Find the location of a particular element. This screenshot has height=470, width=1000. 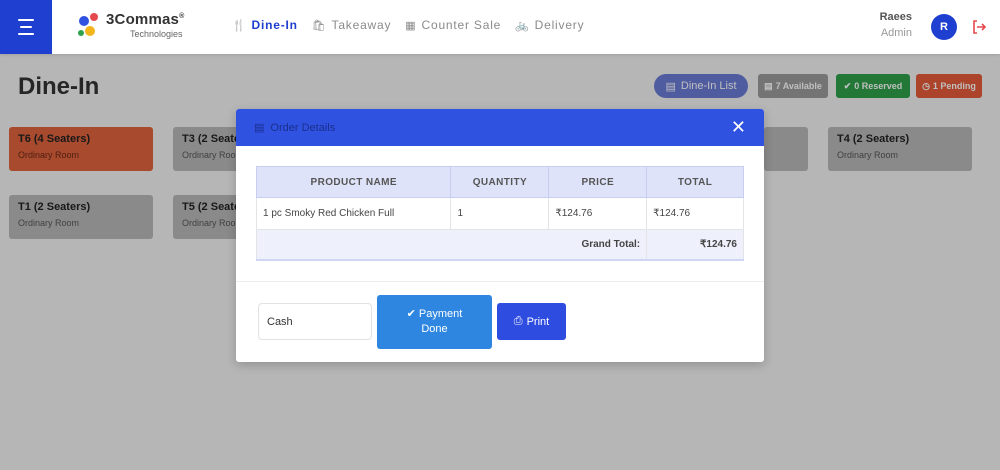

close-icon: ✕ is located at coordinates (738, 127).